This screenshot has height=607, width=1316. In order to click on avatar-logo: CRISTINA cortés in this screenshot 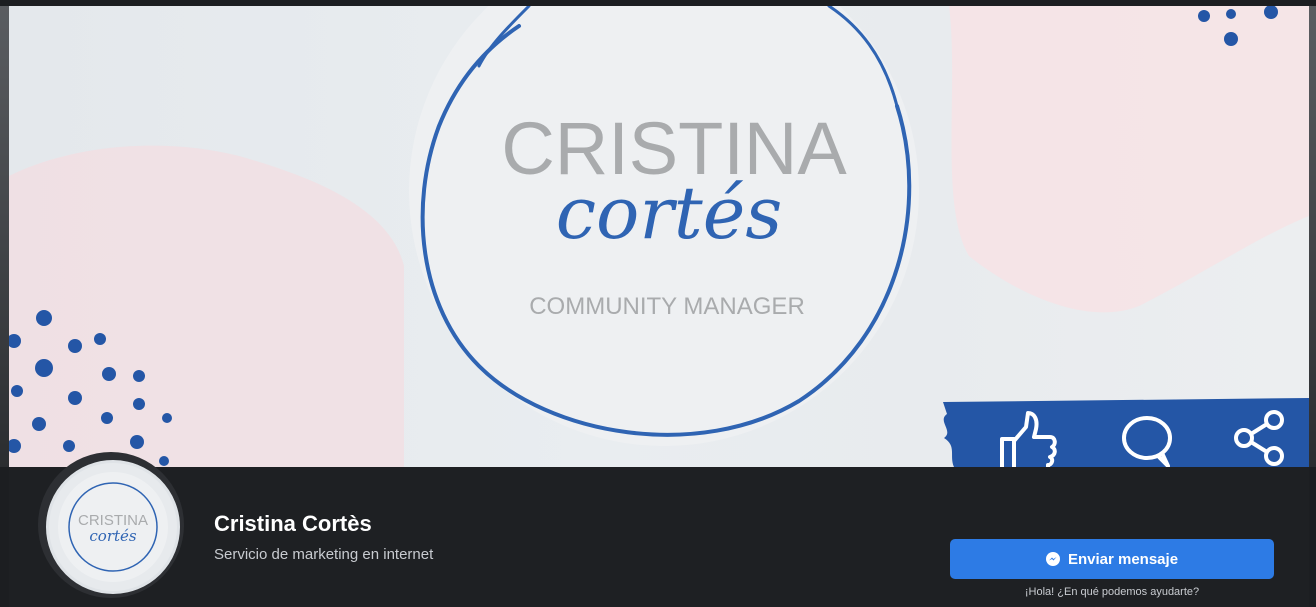, I will do `click(113, 527)`.